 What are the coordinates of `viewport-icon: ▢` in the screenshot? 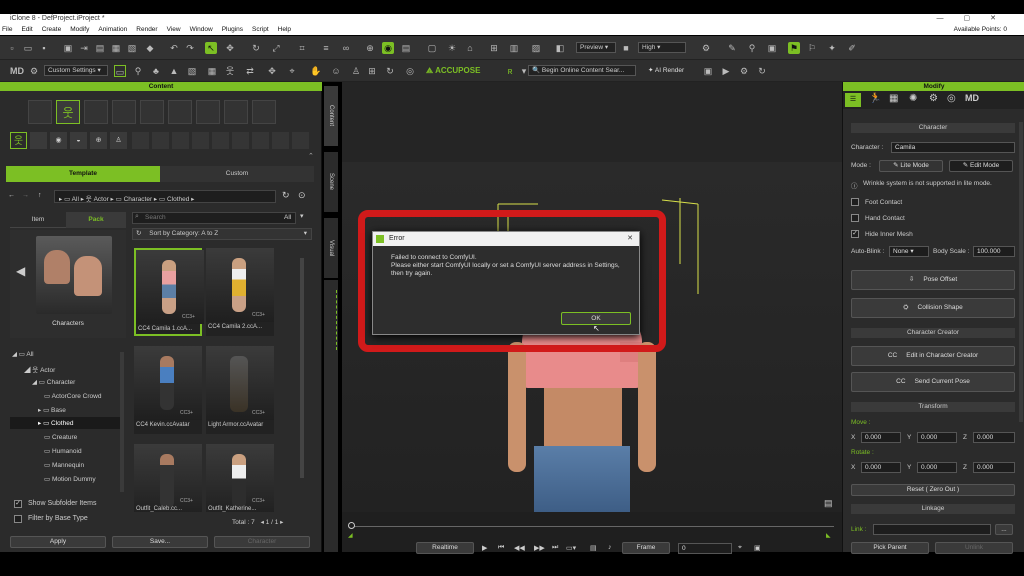 It's located at (432, 48).